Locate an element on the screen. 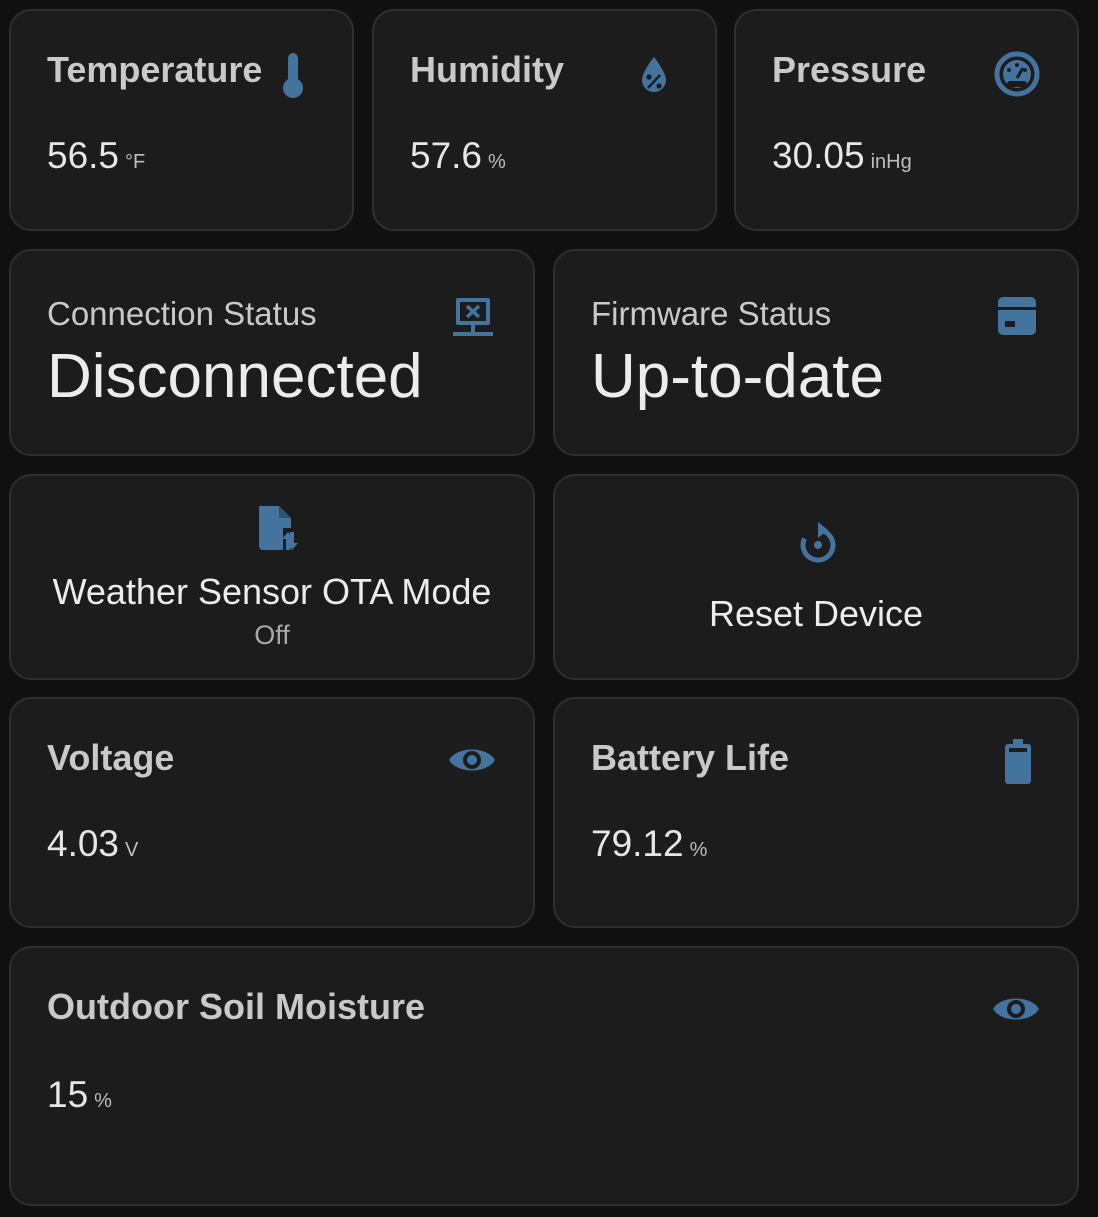 Image resolution: width=1098 pixels, height=1217 pixels. connection-status-value: Disconnected is located at coordinates (235, 376).